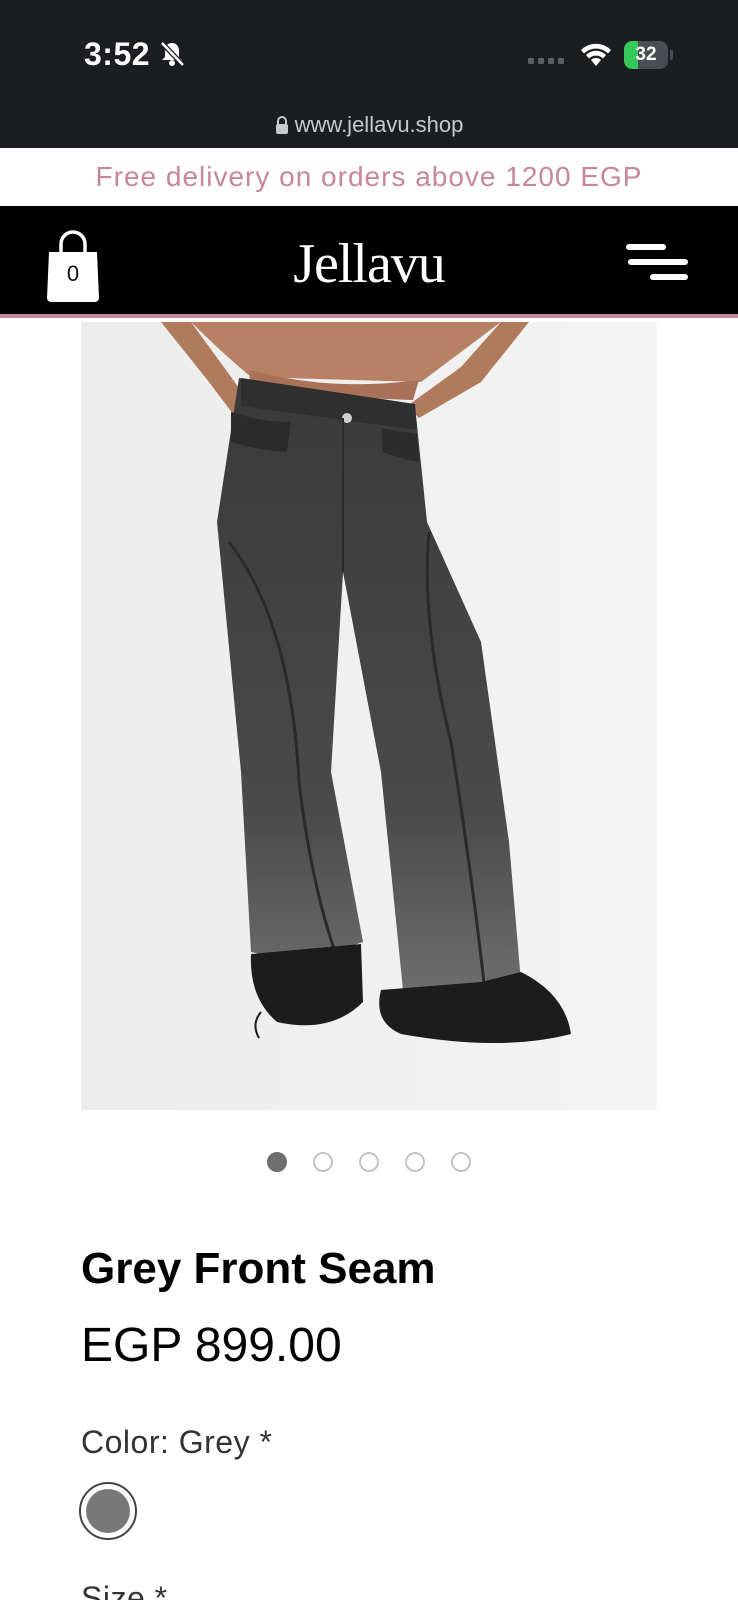 This screenshot has height=1600, width=738. I want to click on bell-slash-icon, so click(172, 54).